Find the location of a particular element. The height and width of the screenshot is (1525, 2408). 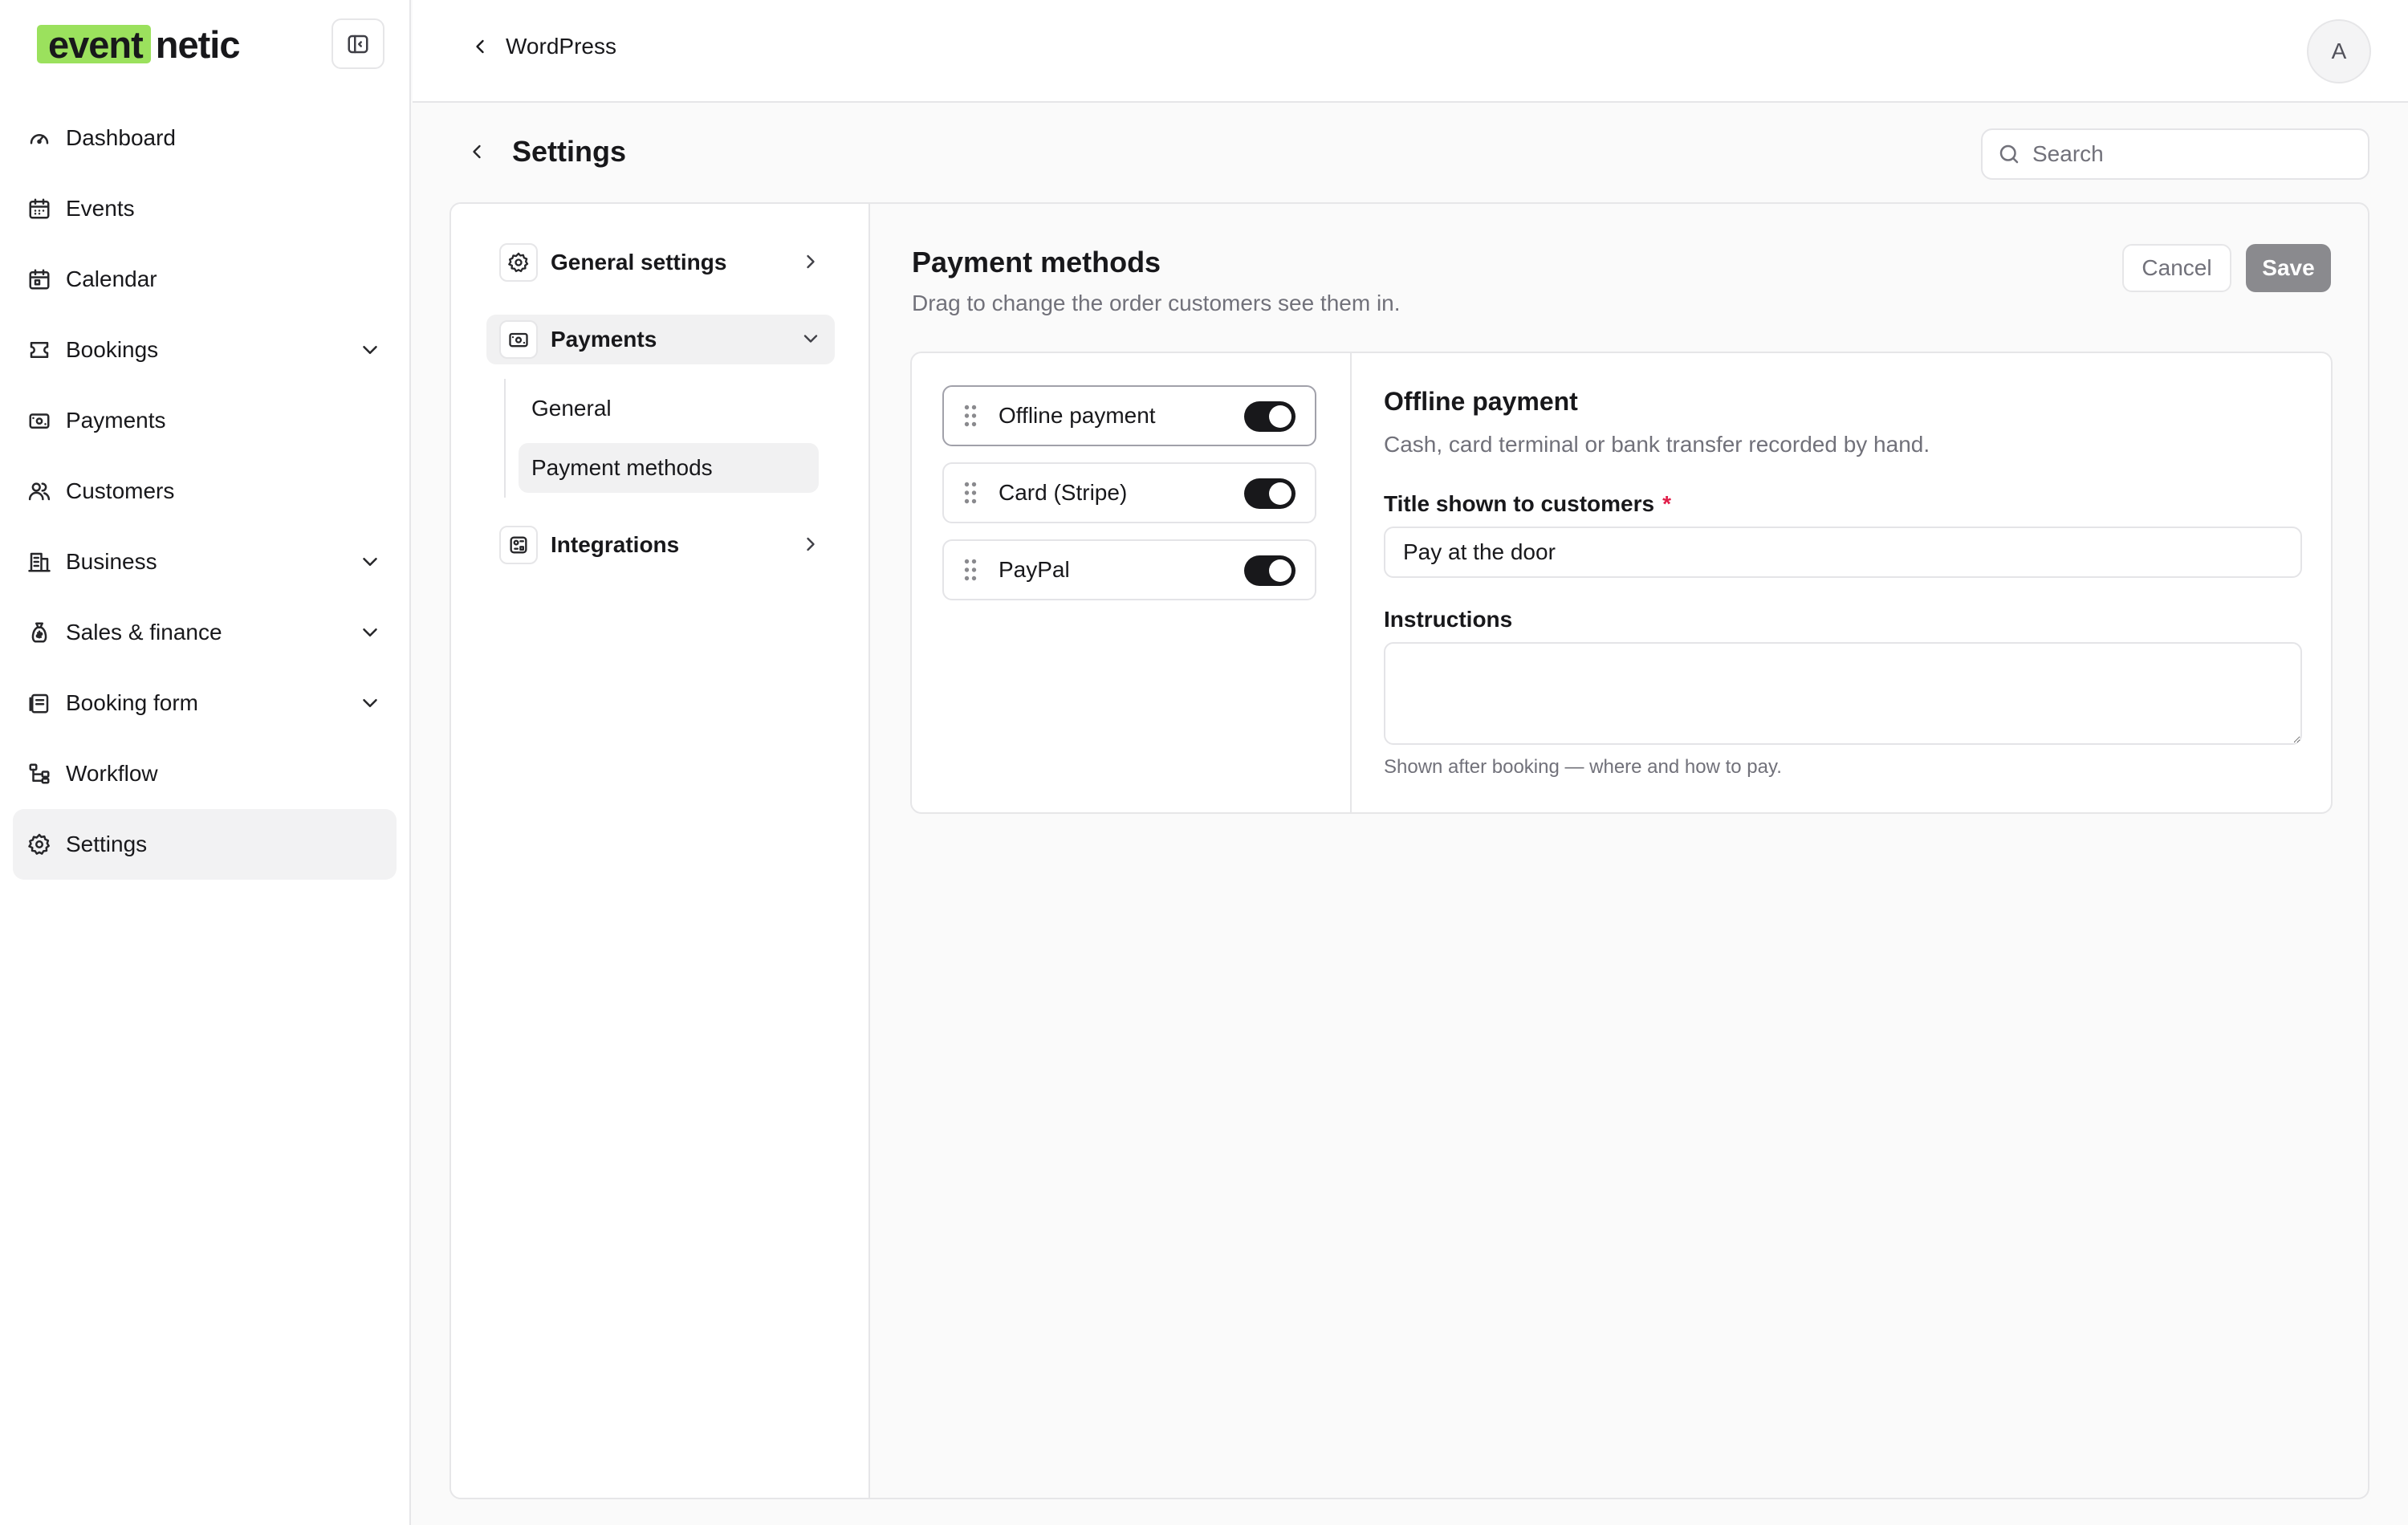

sidebar-item-bookings: Bookings is located at coordinates (205, 350).